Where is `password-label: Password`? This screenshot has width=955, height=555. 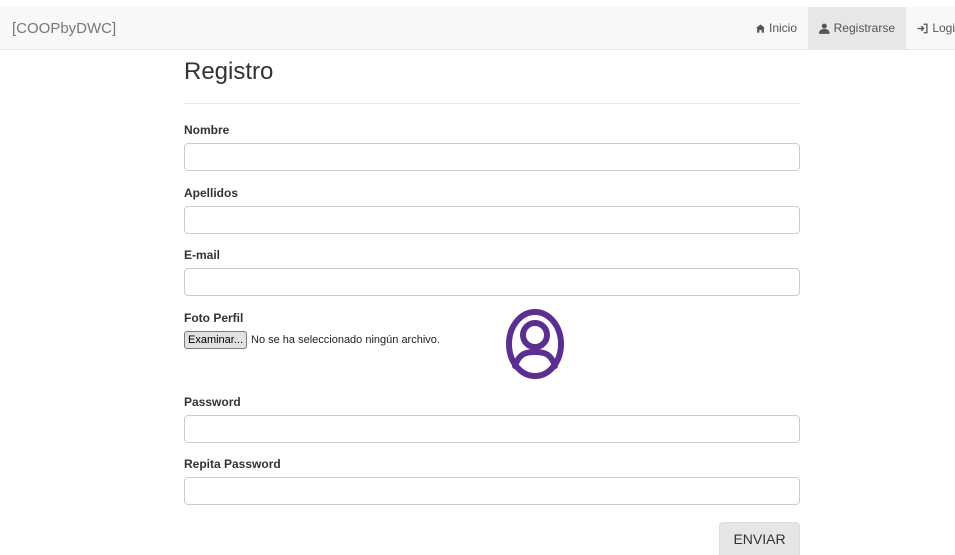
password-label: Password is located at coordinates (212, 402).